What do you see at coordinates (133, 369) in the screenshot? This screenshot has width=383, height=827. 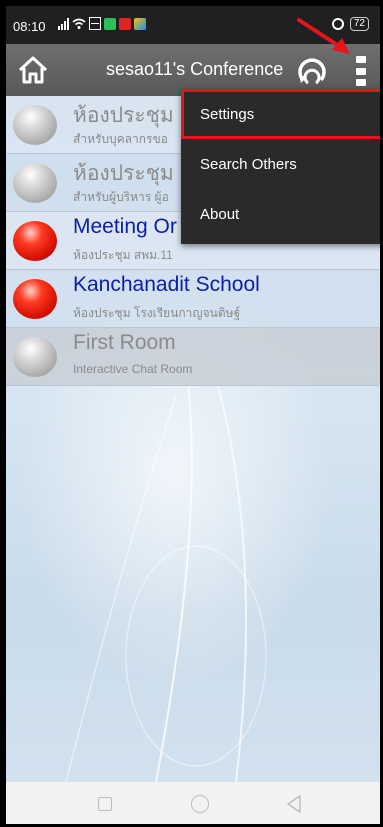 I see `room-subtitle: Interactive Chat Room` at bounding box center [133, 369].